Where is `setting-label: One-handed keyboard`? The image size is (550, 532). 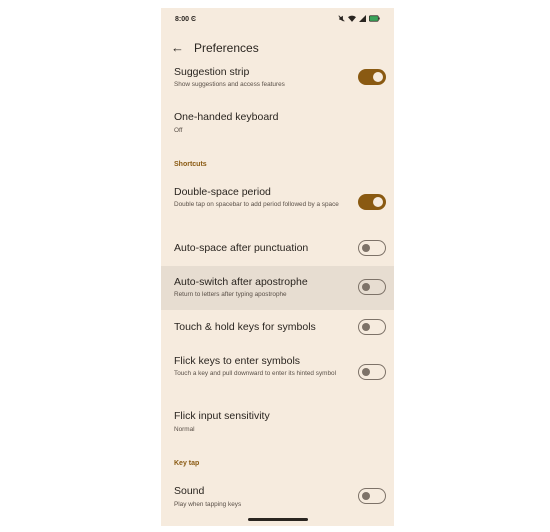
setting-label: One-handed keyboard is located at coordinates (226, 117).